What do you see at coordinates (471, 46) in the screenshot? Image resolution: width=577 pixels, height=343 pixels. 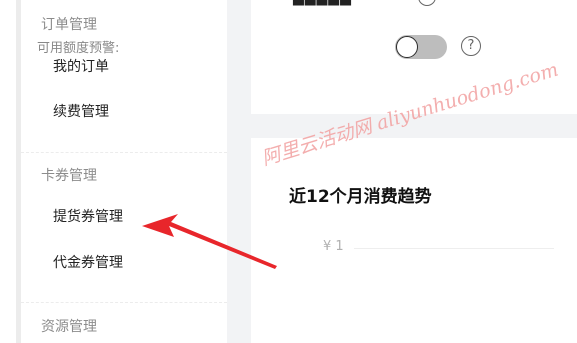 I see `help-icon: ?` at bounding box center [471, 46].